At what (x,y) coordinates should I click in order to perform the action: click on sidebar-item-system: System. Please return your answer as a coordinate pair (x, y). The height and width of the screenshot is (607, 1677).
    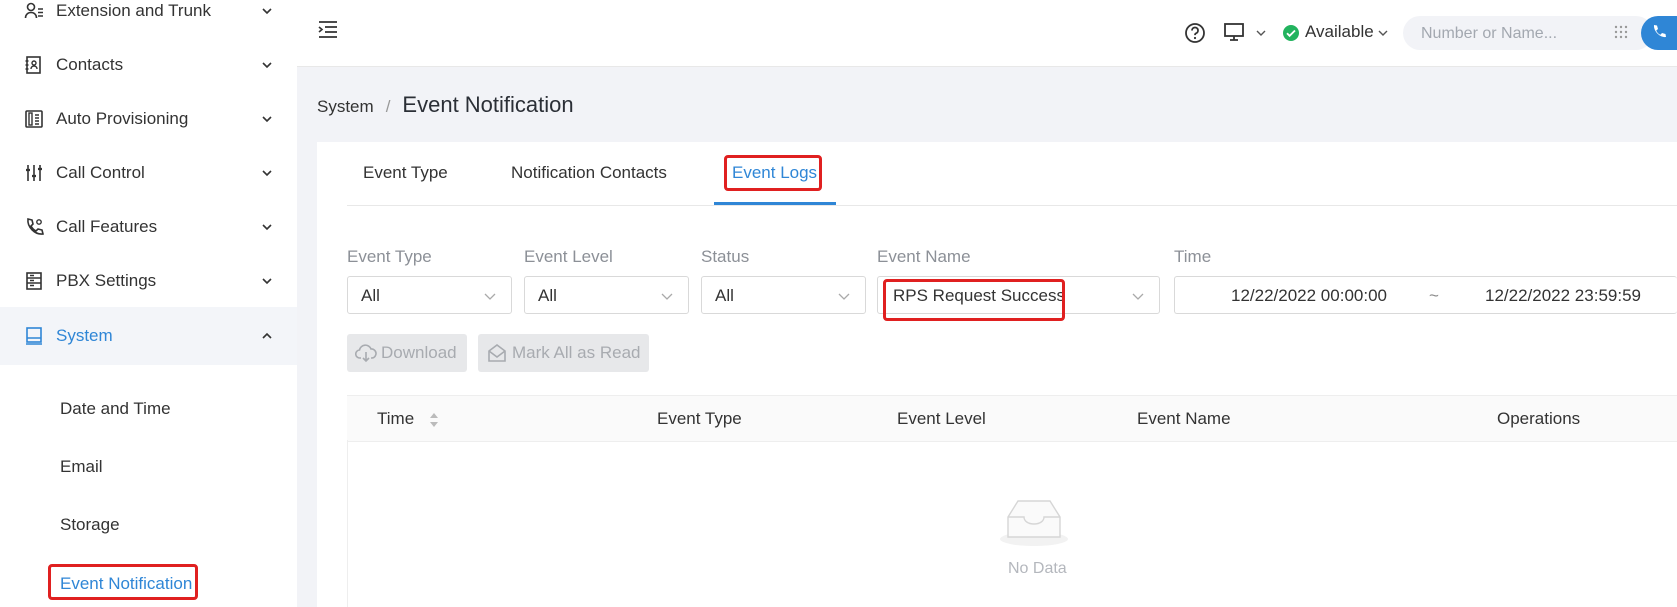
    Looking at the image, I should click on (148, 336).